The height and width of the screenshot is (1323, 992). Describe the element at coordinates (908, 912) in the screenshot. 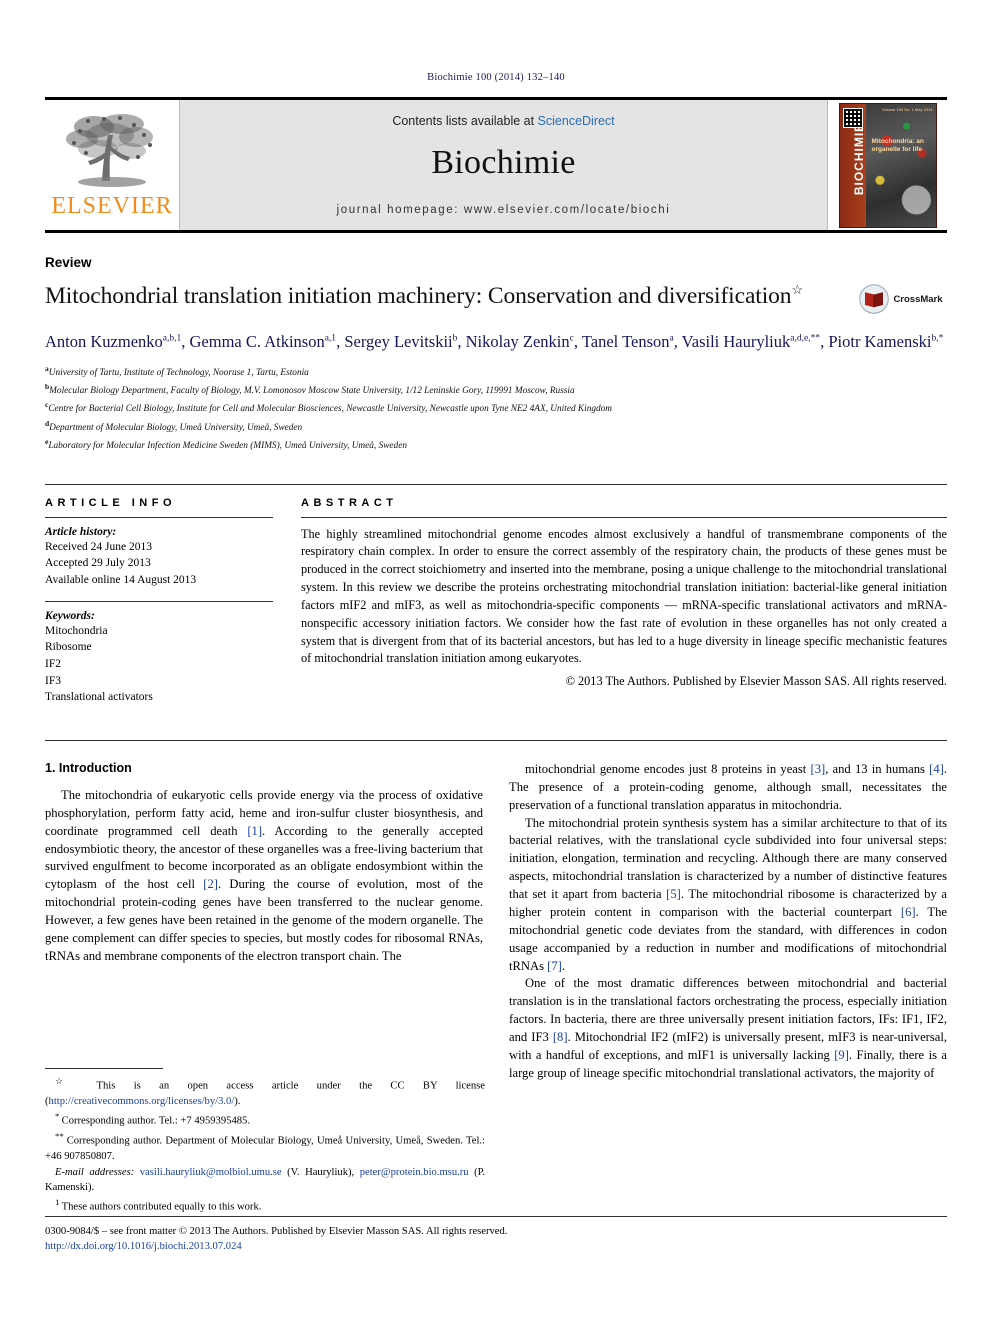

I see `citation-reference: [6]` at that location.